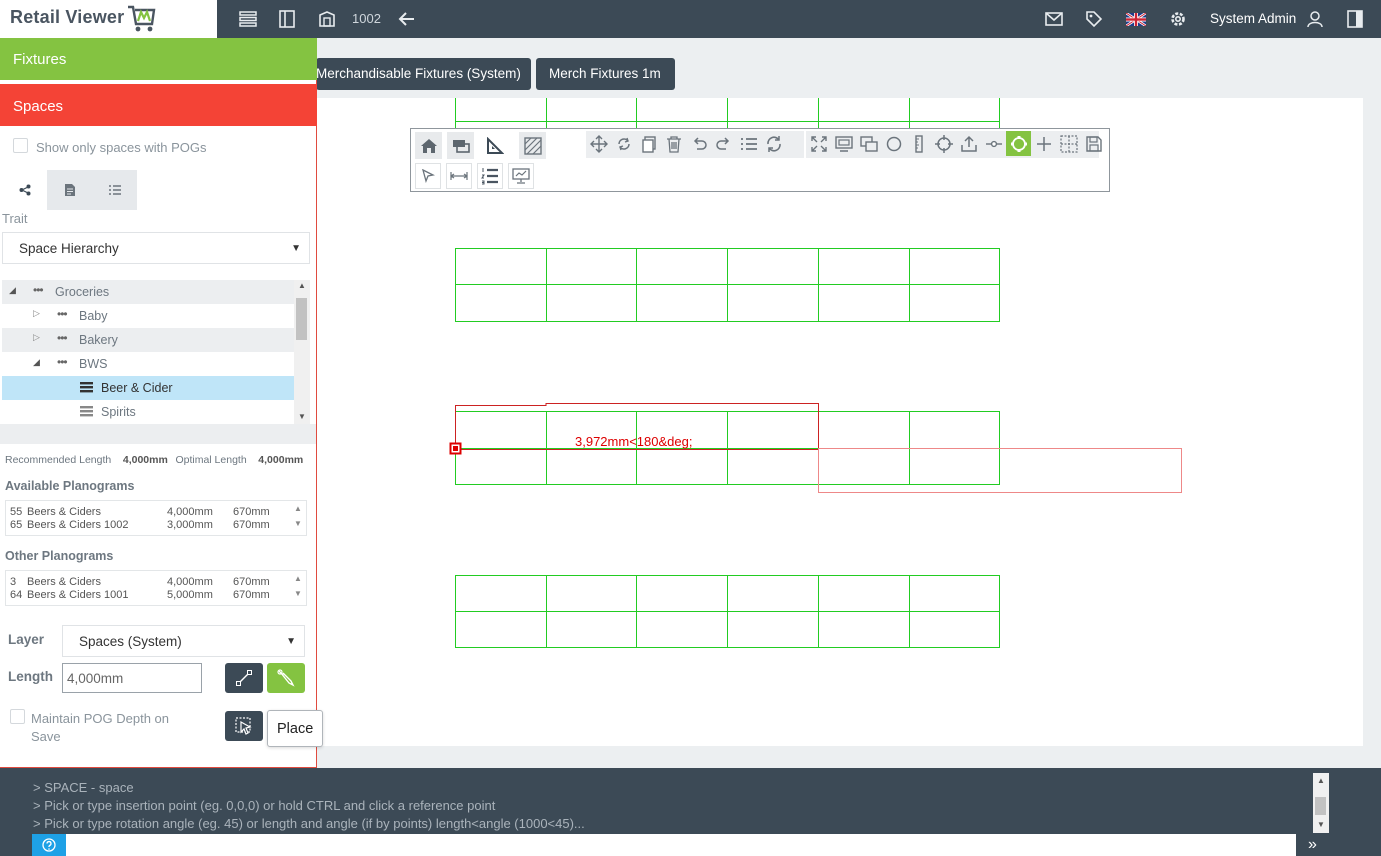 Image resolution: width=1381 pixels, height=856 pixels. I want to click on pick-points-button, so click(286, 678).